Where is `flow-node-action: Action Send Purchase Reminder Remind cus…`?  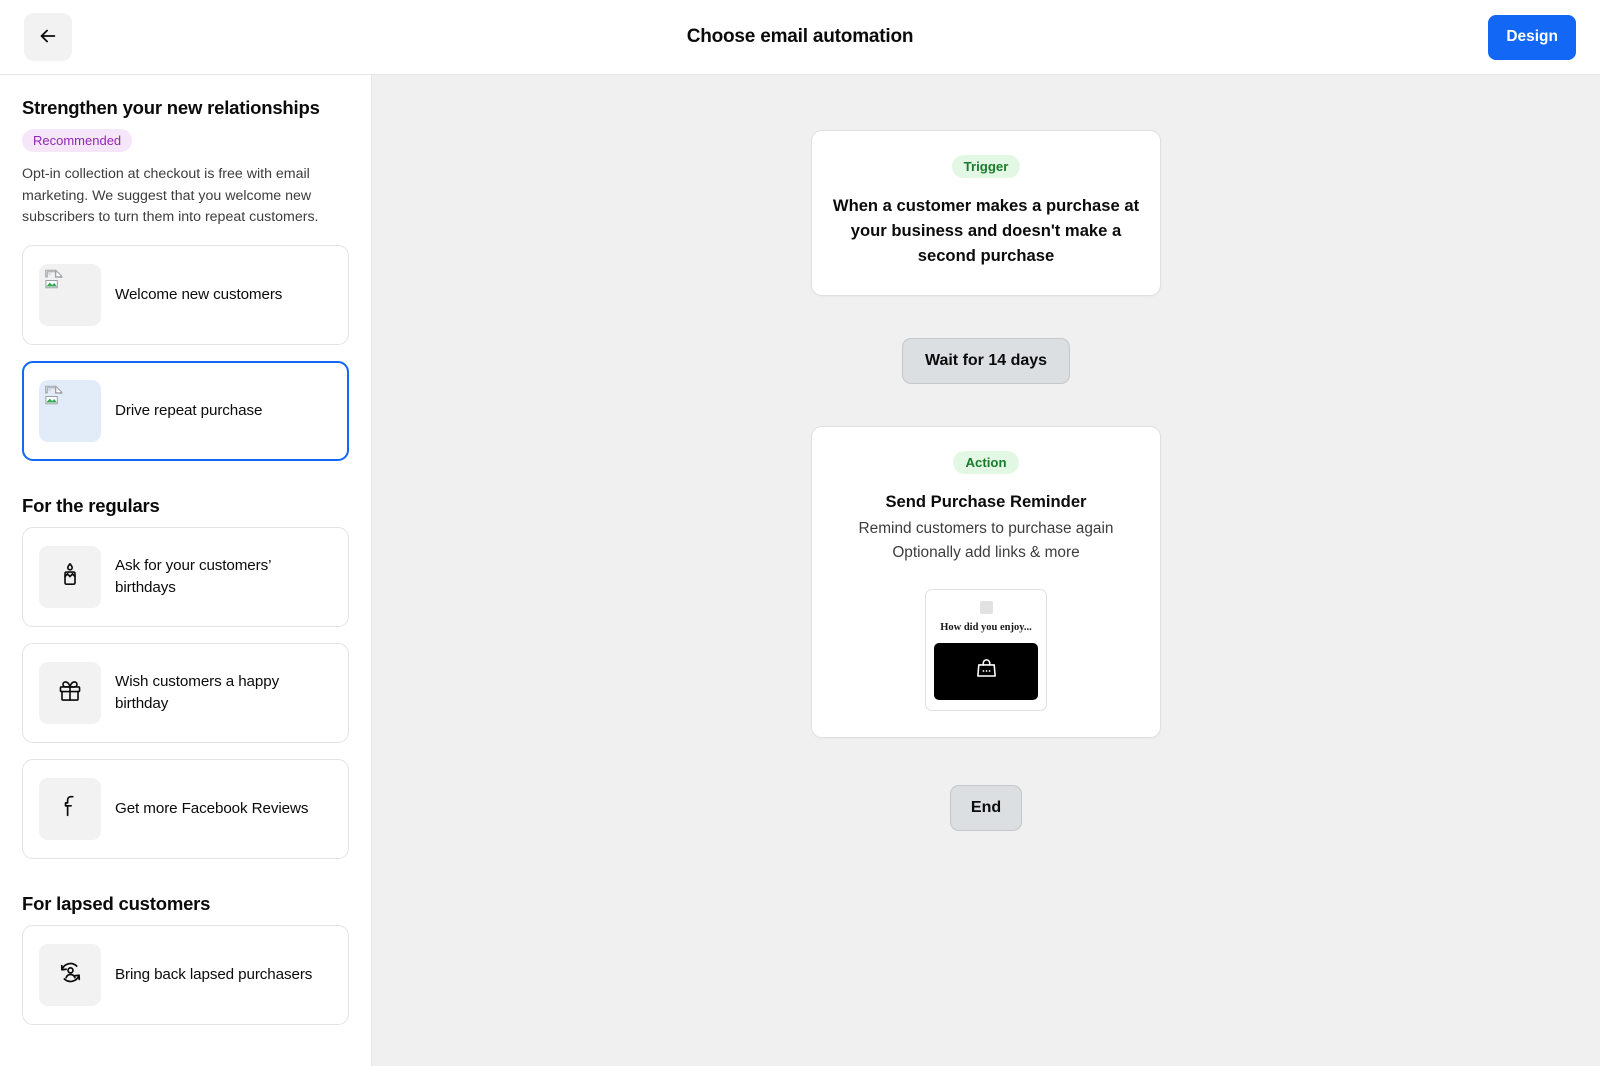
flow-node-action: Action Send Purchase Reminder Remind cus… is located at coordinates (986, 581).